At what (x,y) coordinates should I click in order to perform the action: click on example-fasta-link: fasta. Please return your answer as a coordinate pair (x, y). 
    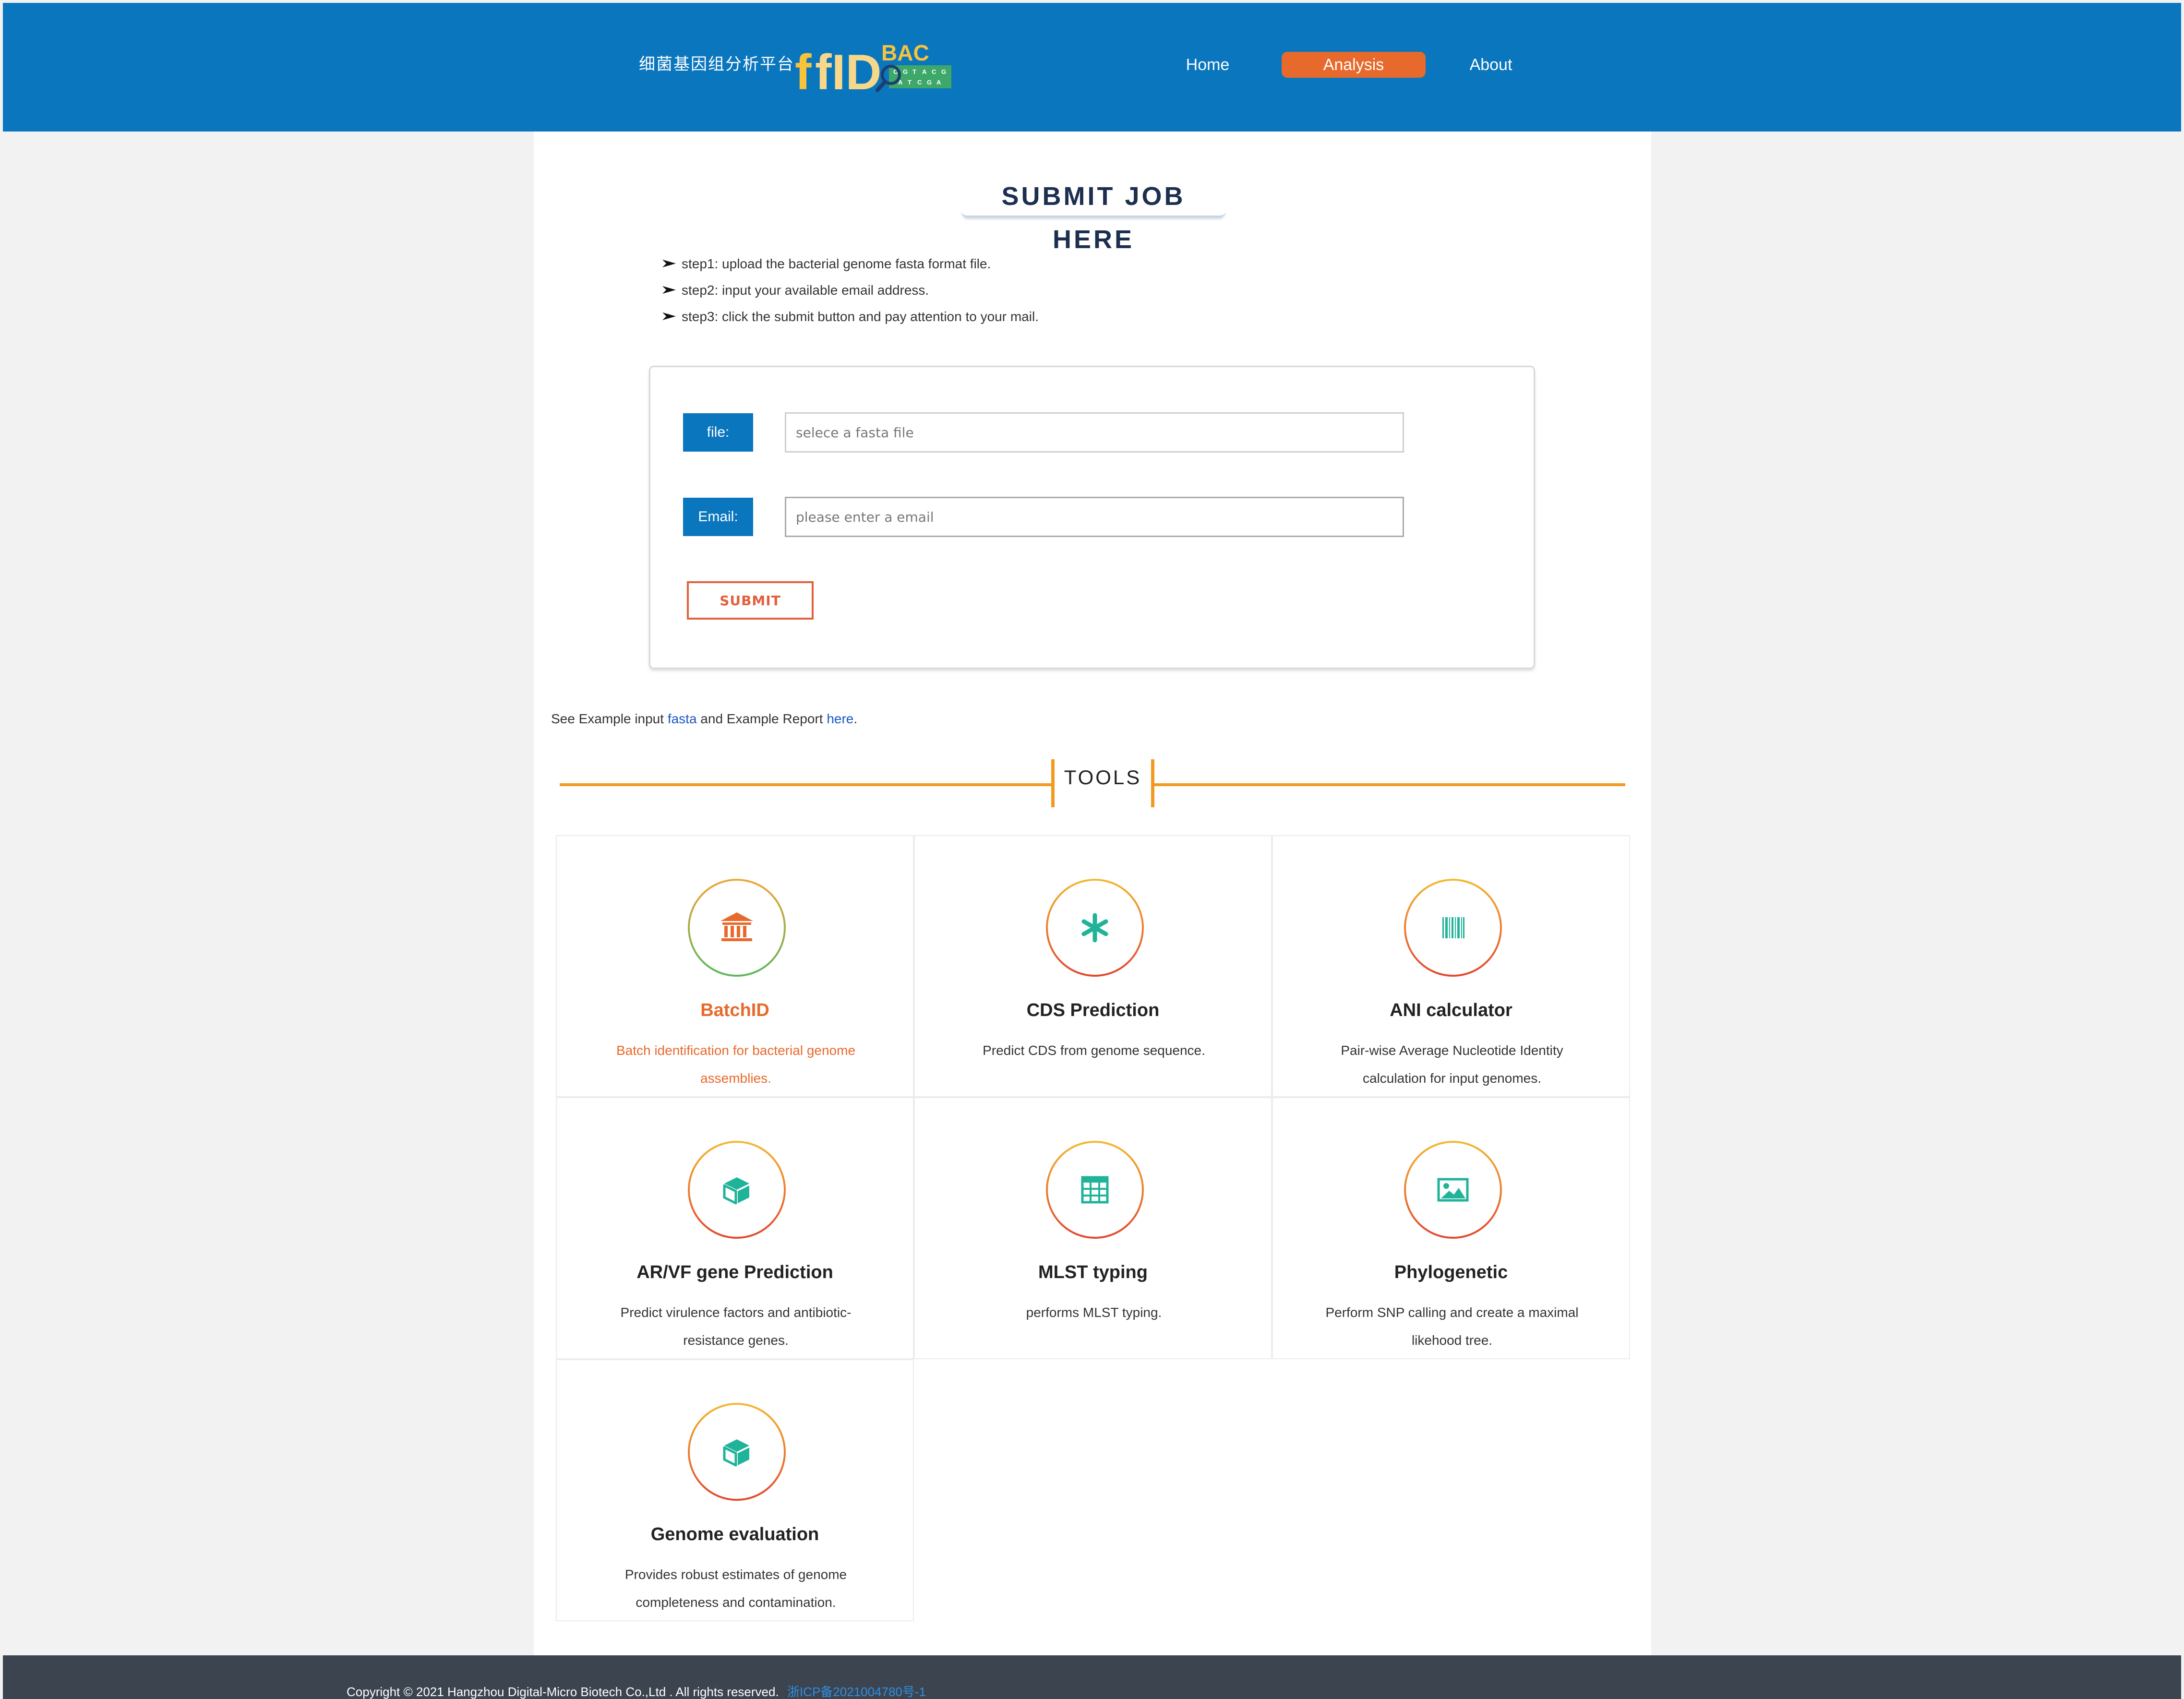
    Looking at the image, I should click on (682, 718).